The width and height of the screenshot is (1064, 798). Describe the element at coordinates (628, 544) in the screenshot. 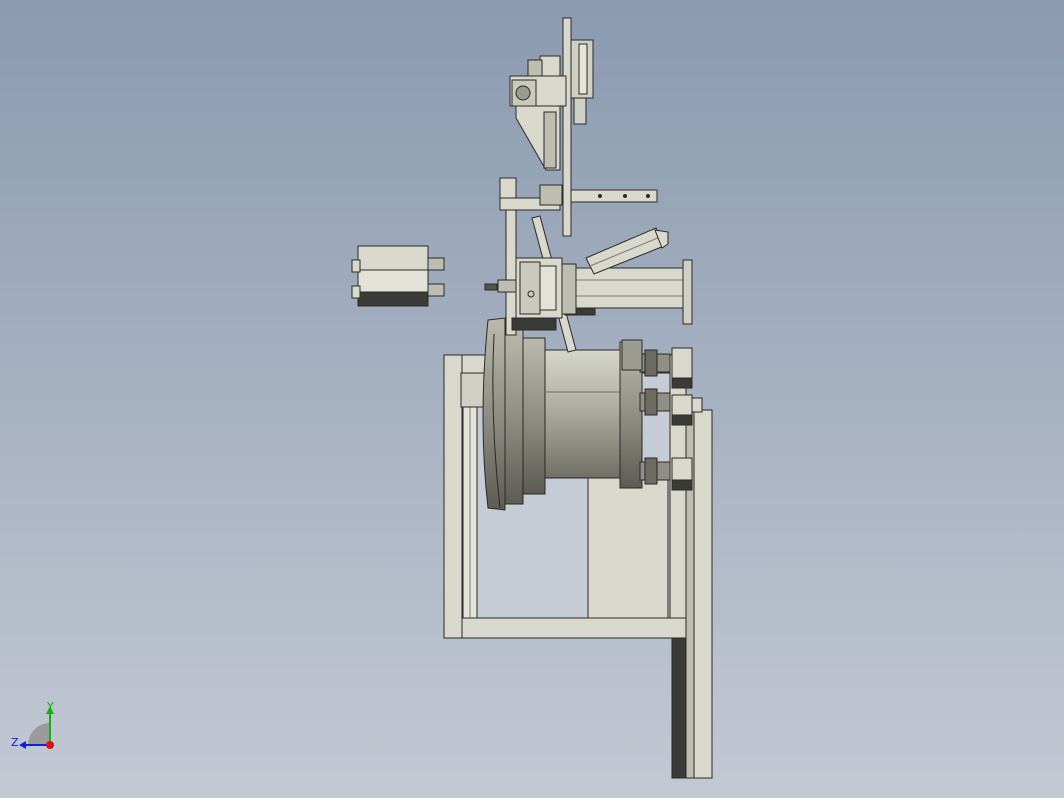

I see `motor-housing-box` at that location.